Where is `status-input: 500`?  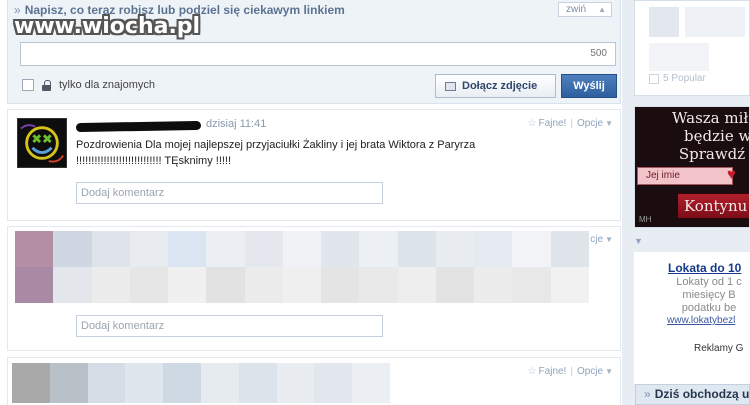
status-input: 500 is located at coordinates (318, 54).